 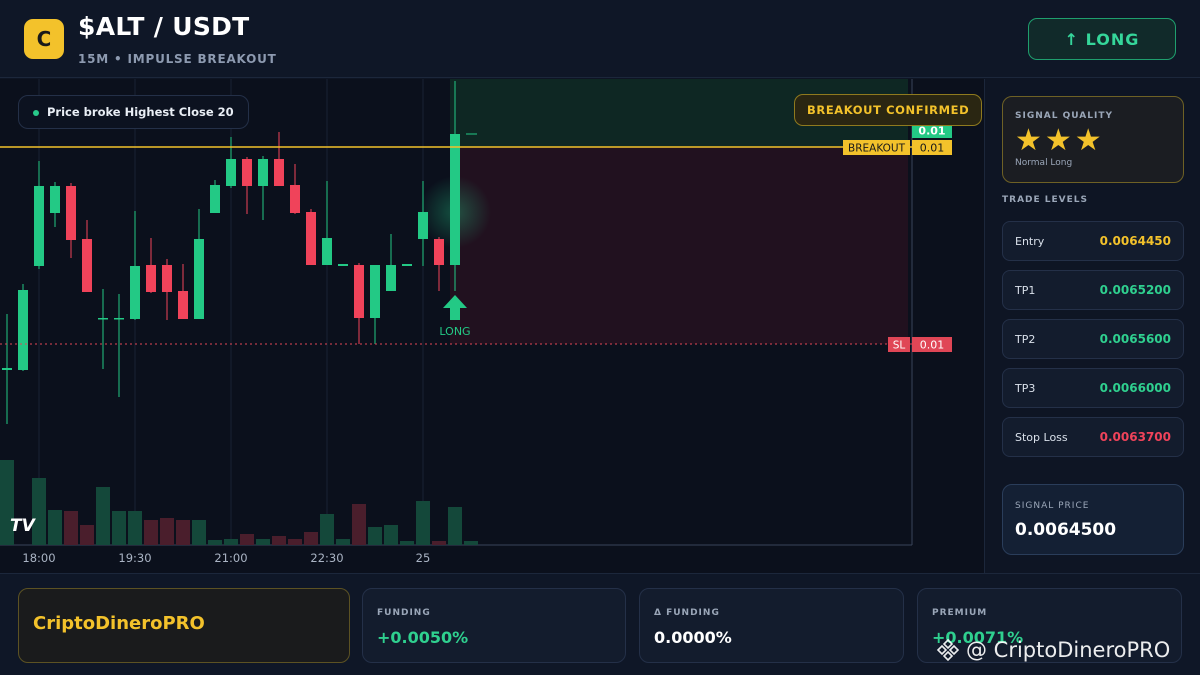 I want to click on time-axis: 18:00 19:30 21:00 22:30 25, so click(x=226, y=558).